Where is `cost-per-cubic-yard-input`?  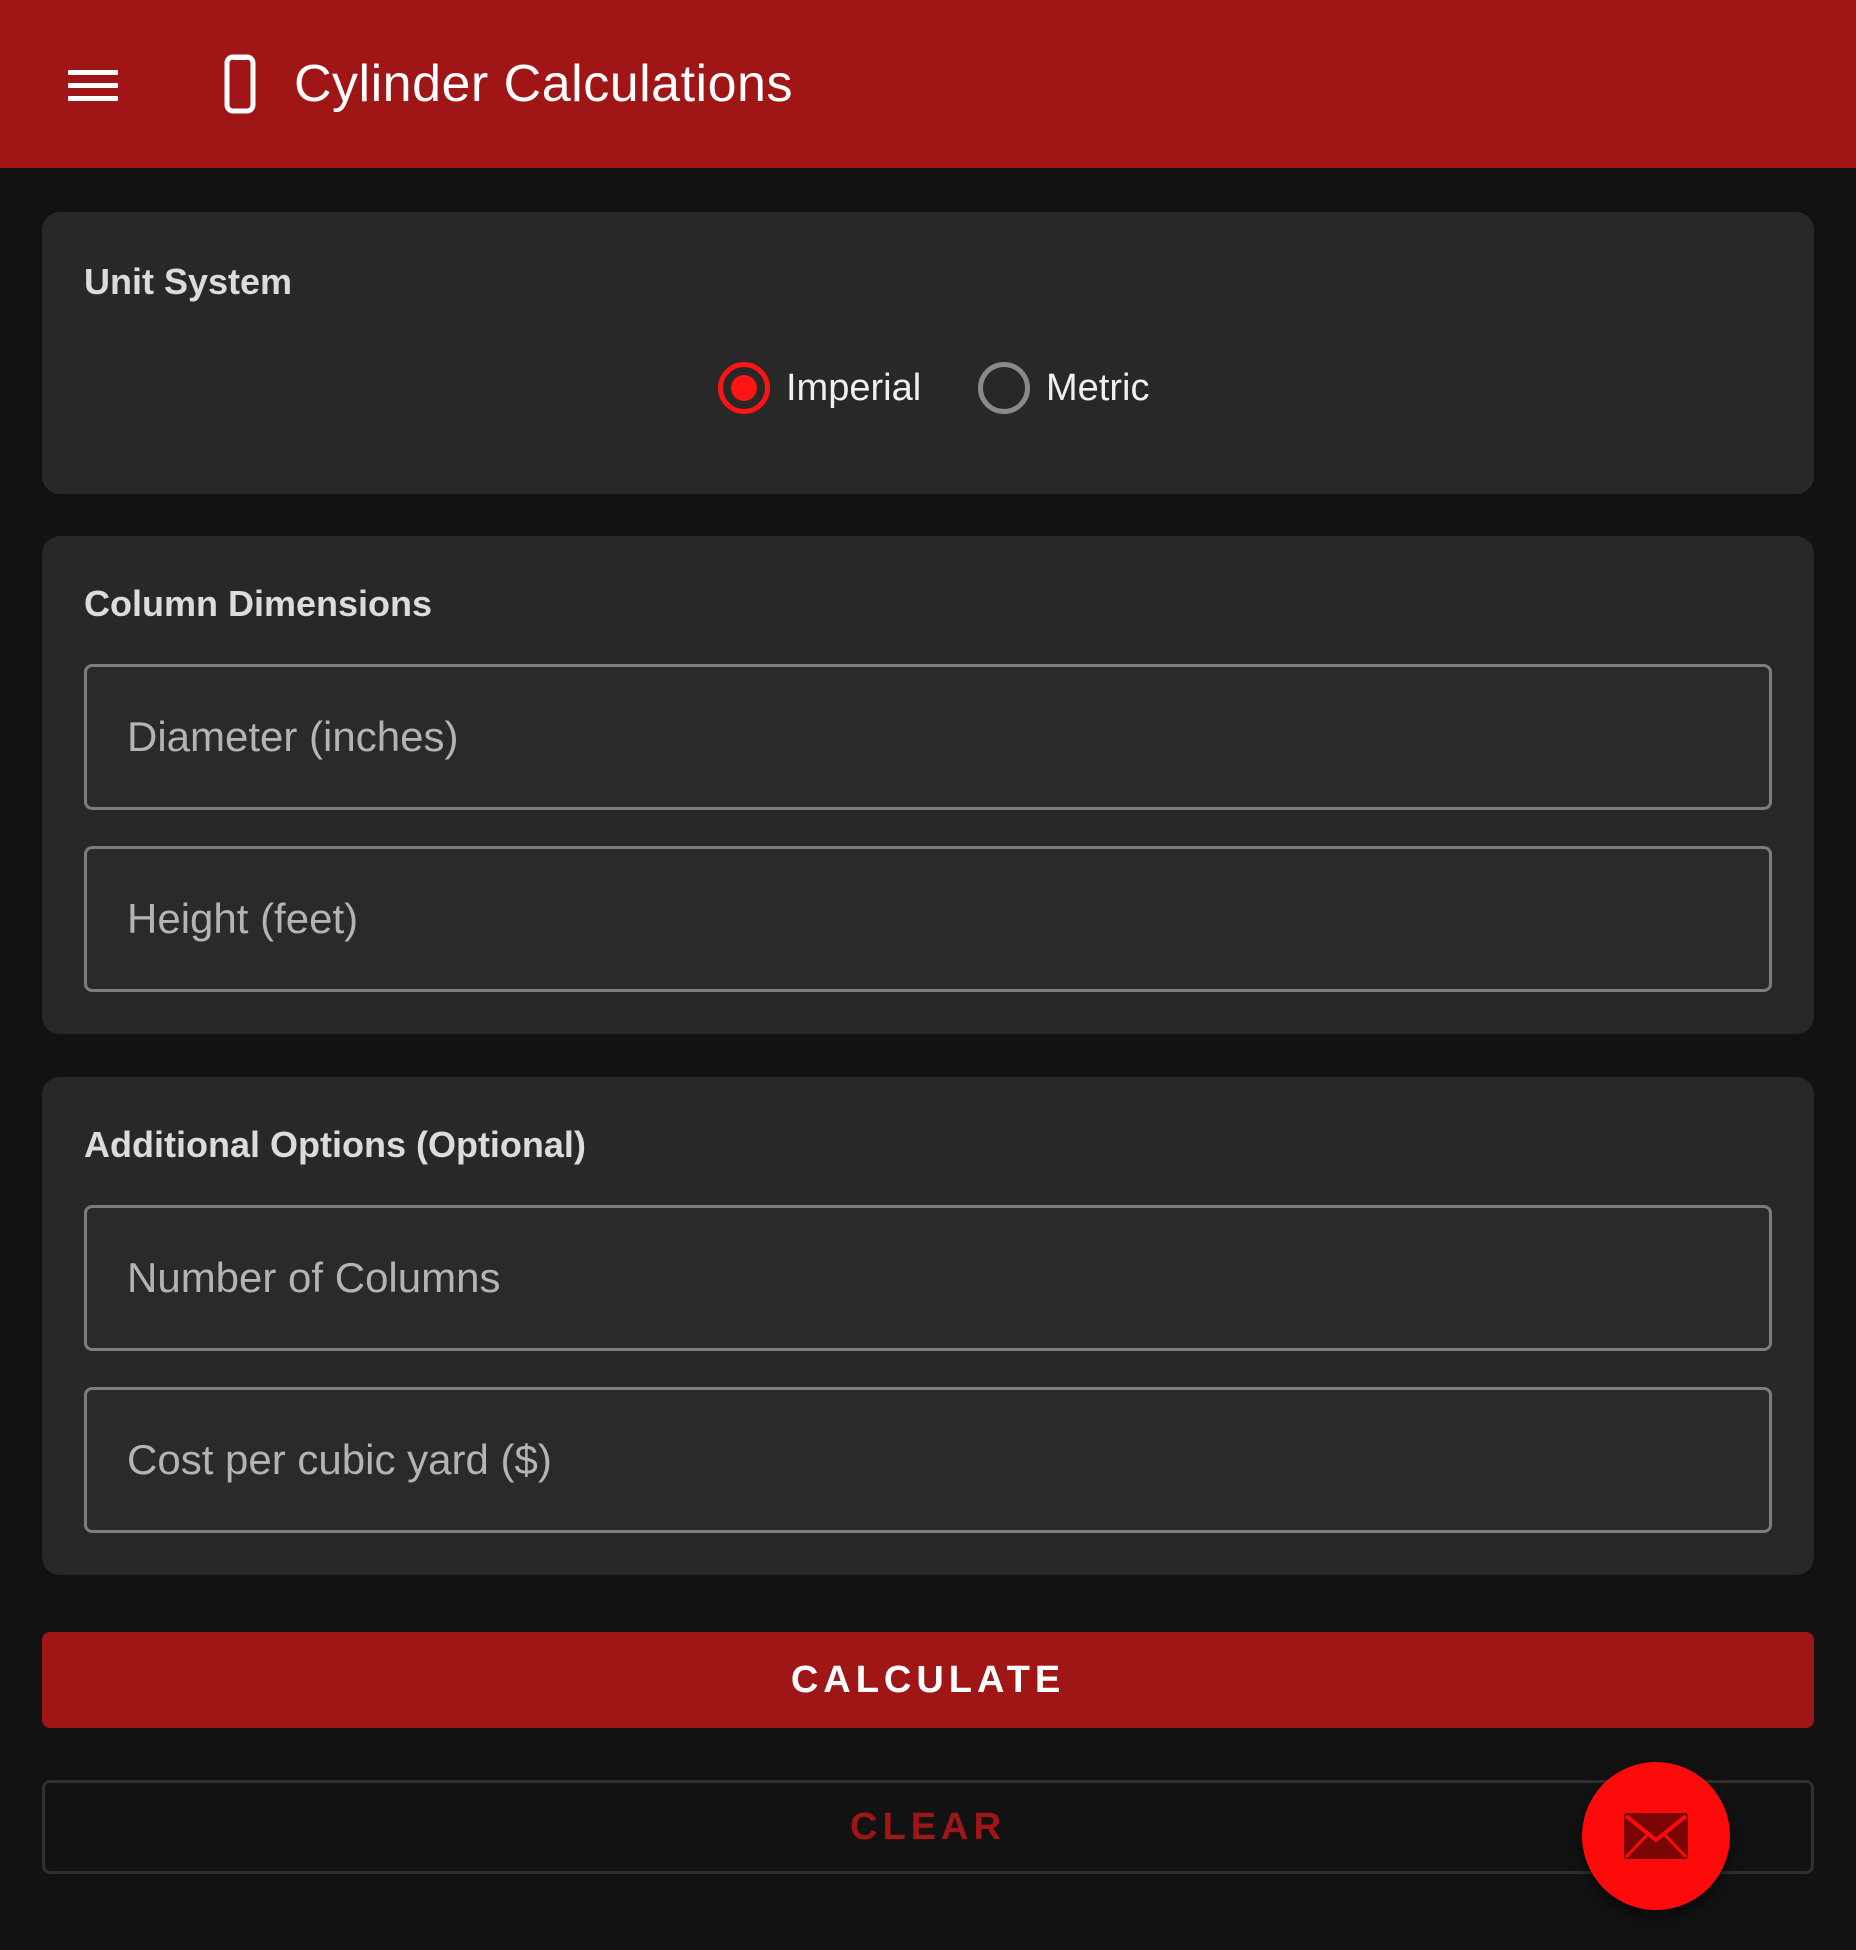 cost-per-cubic-yard-input is located at coordinates (928, 1460).